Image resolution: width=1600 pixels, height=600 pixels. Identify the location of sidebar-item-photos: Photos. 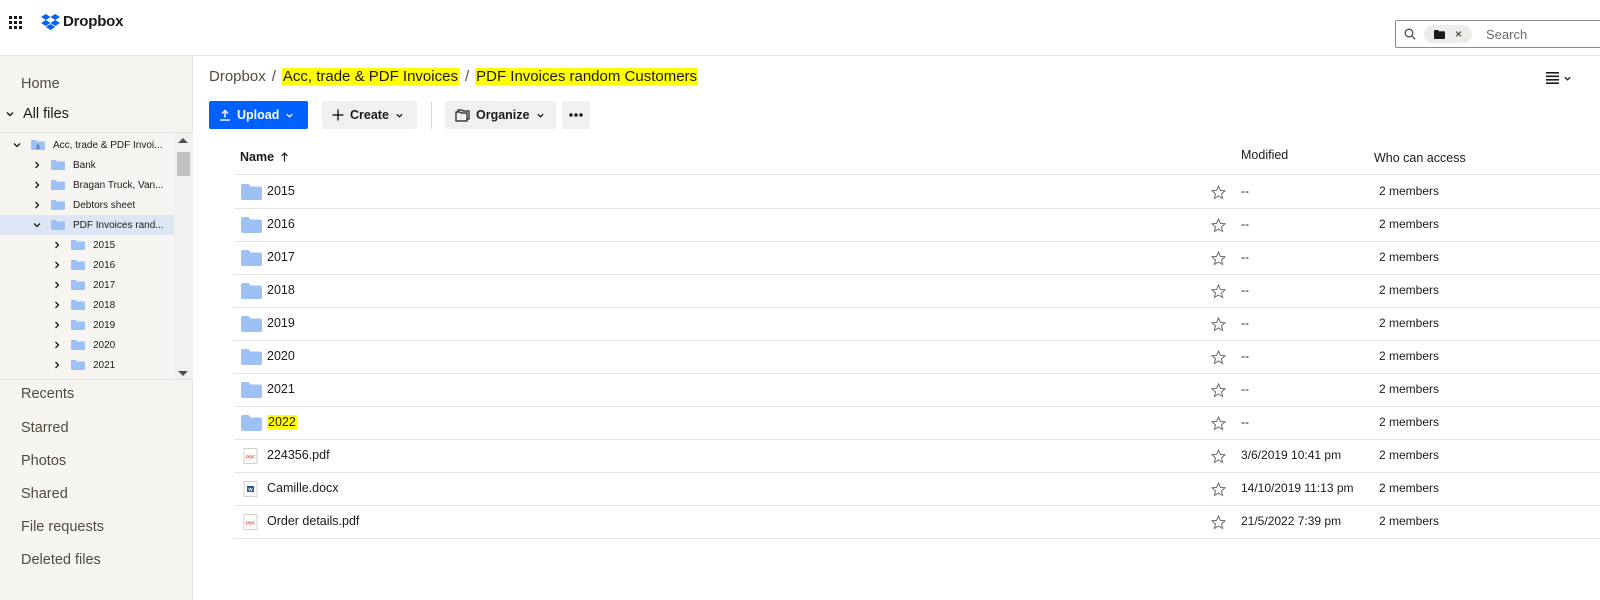
(43, 461).